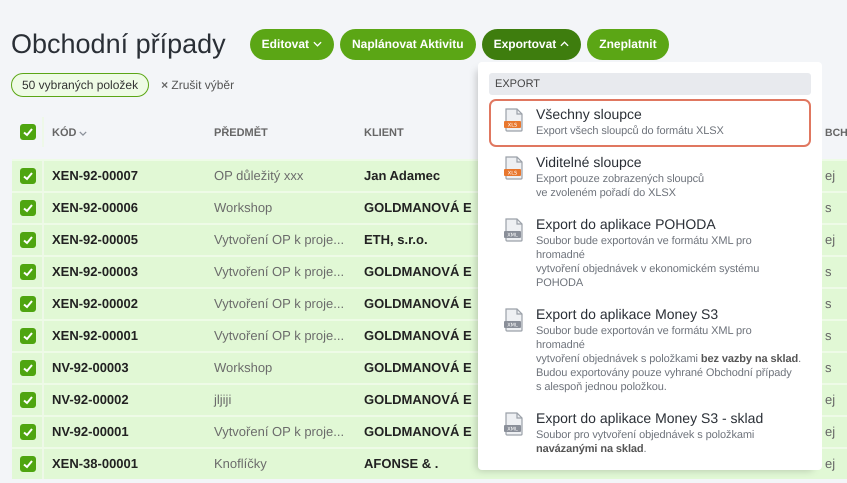 The height and width of the screenshot is (483, 847). Describe the element at coordinates (83, 133) in the screenshot. I see `sort-caret-icon` at that location.